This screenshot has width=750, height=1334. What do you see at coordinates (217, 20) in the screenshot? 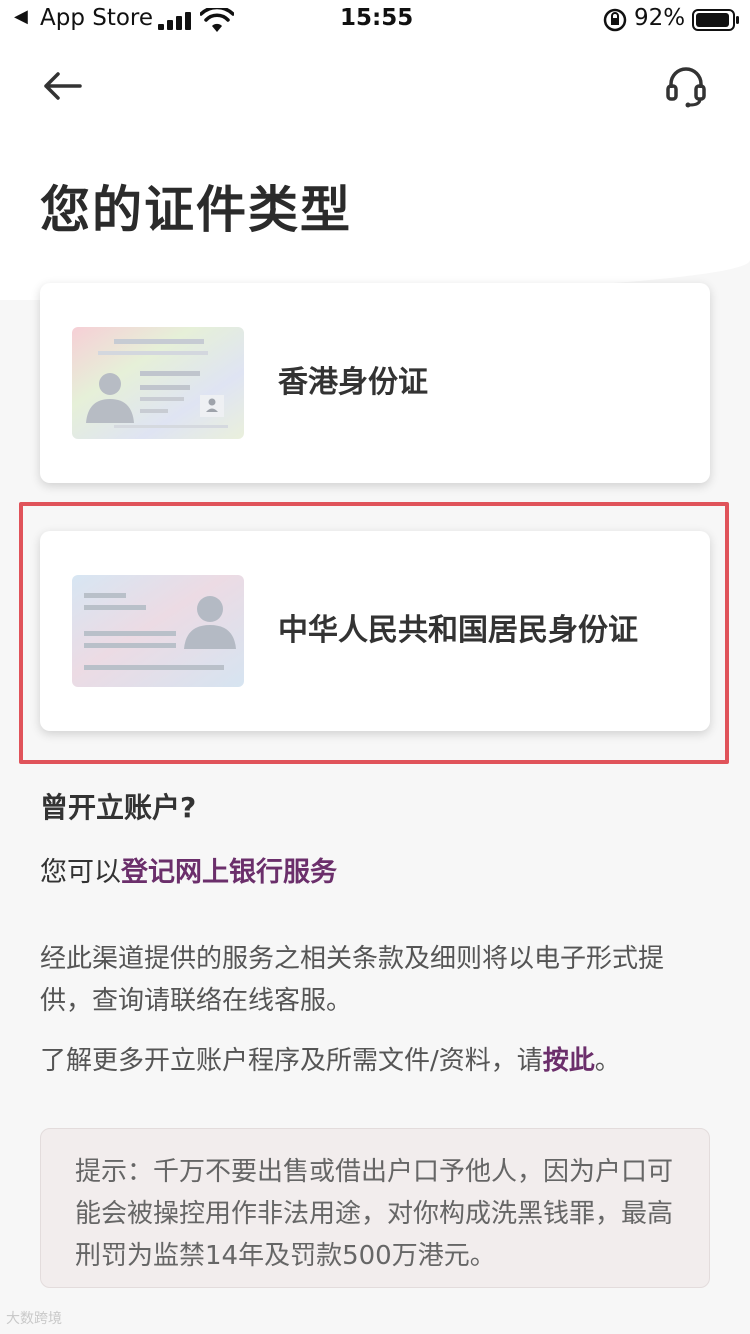
I see `wifi-icon` at bounding box center [217, 20].